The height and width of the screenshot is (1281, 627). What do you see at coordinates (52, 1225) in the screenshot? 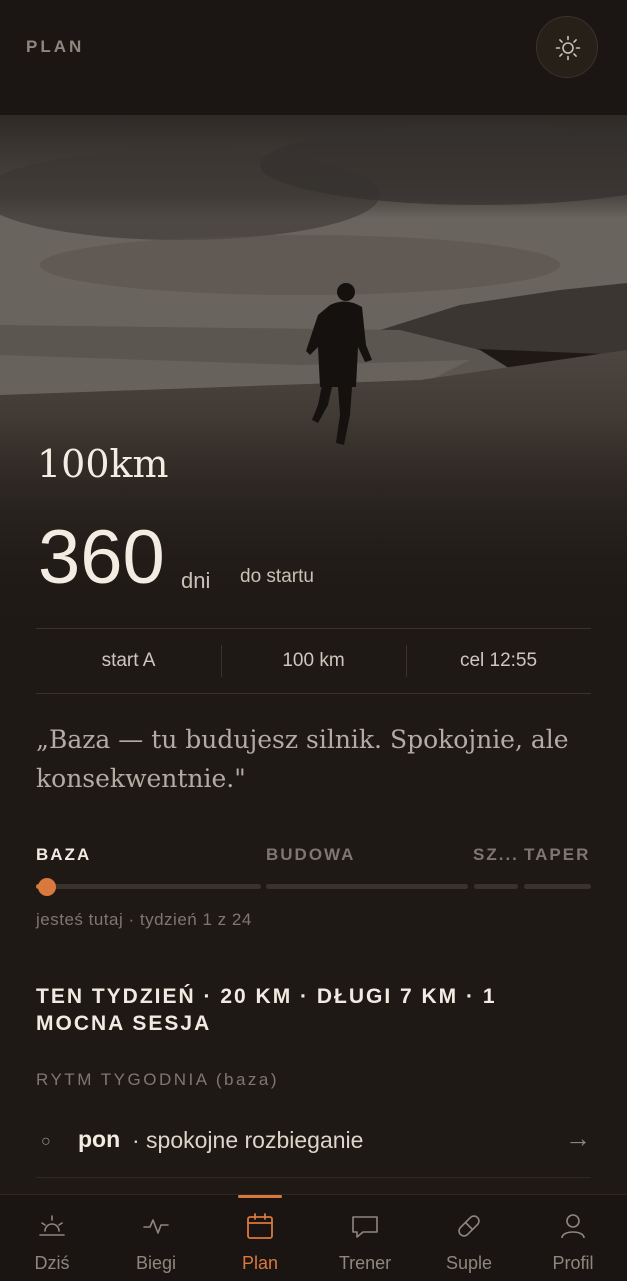
I see `sunrise-icon` at bounding box center [52, 1225].